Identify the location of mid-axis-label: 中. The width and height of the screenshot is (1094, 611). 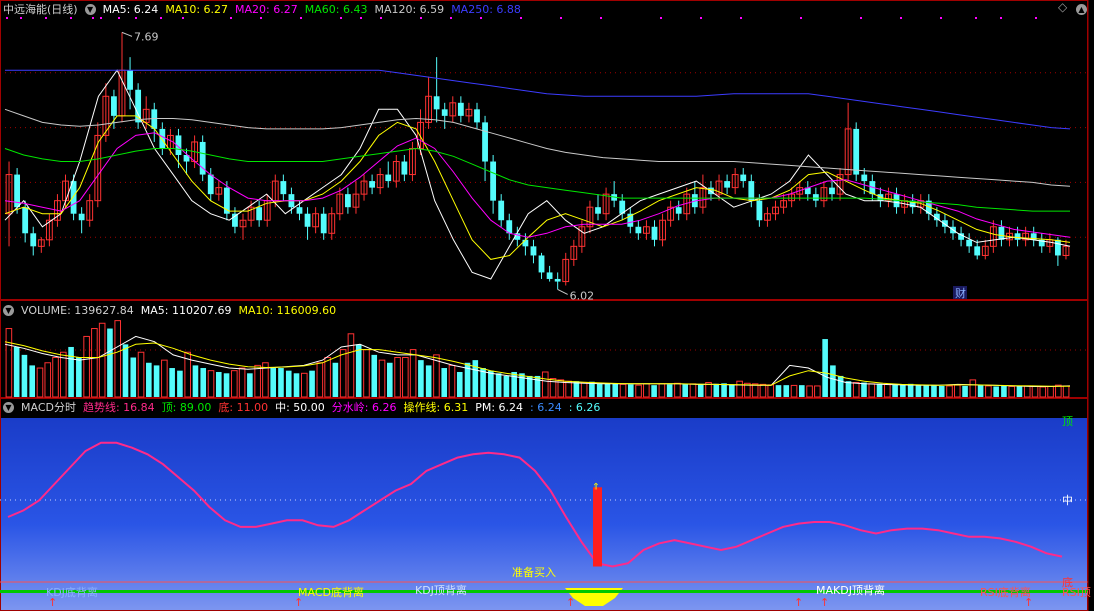
(1067, 500).